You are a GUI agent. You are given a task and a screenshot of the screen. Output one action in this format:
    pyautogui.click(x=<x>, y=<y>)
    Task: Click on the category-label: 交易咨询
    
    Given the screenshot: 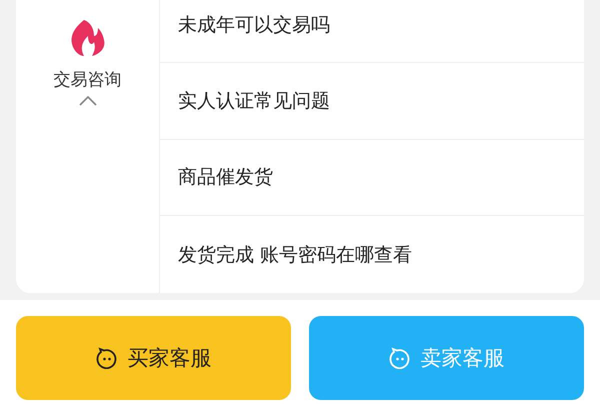 What is the action you would take?
    pyautogui.click(x=88, y=79)
    